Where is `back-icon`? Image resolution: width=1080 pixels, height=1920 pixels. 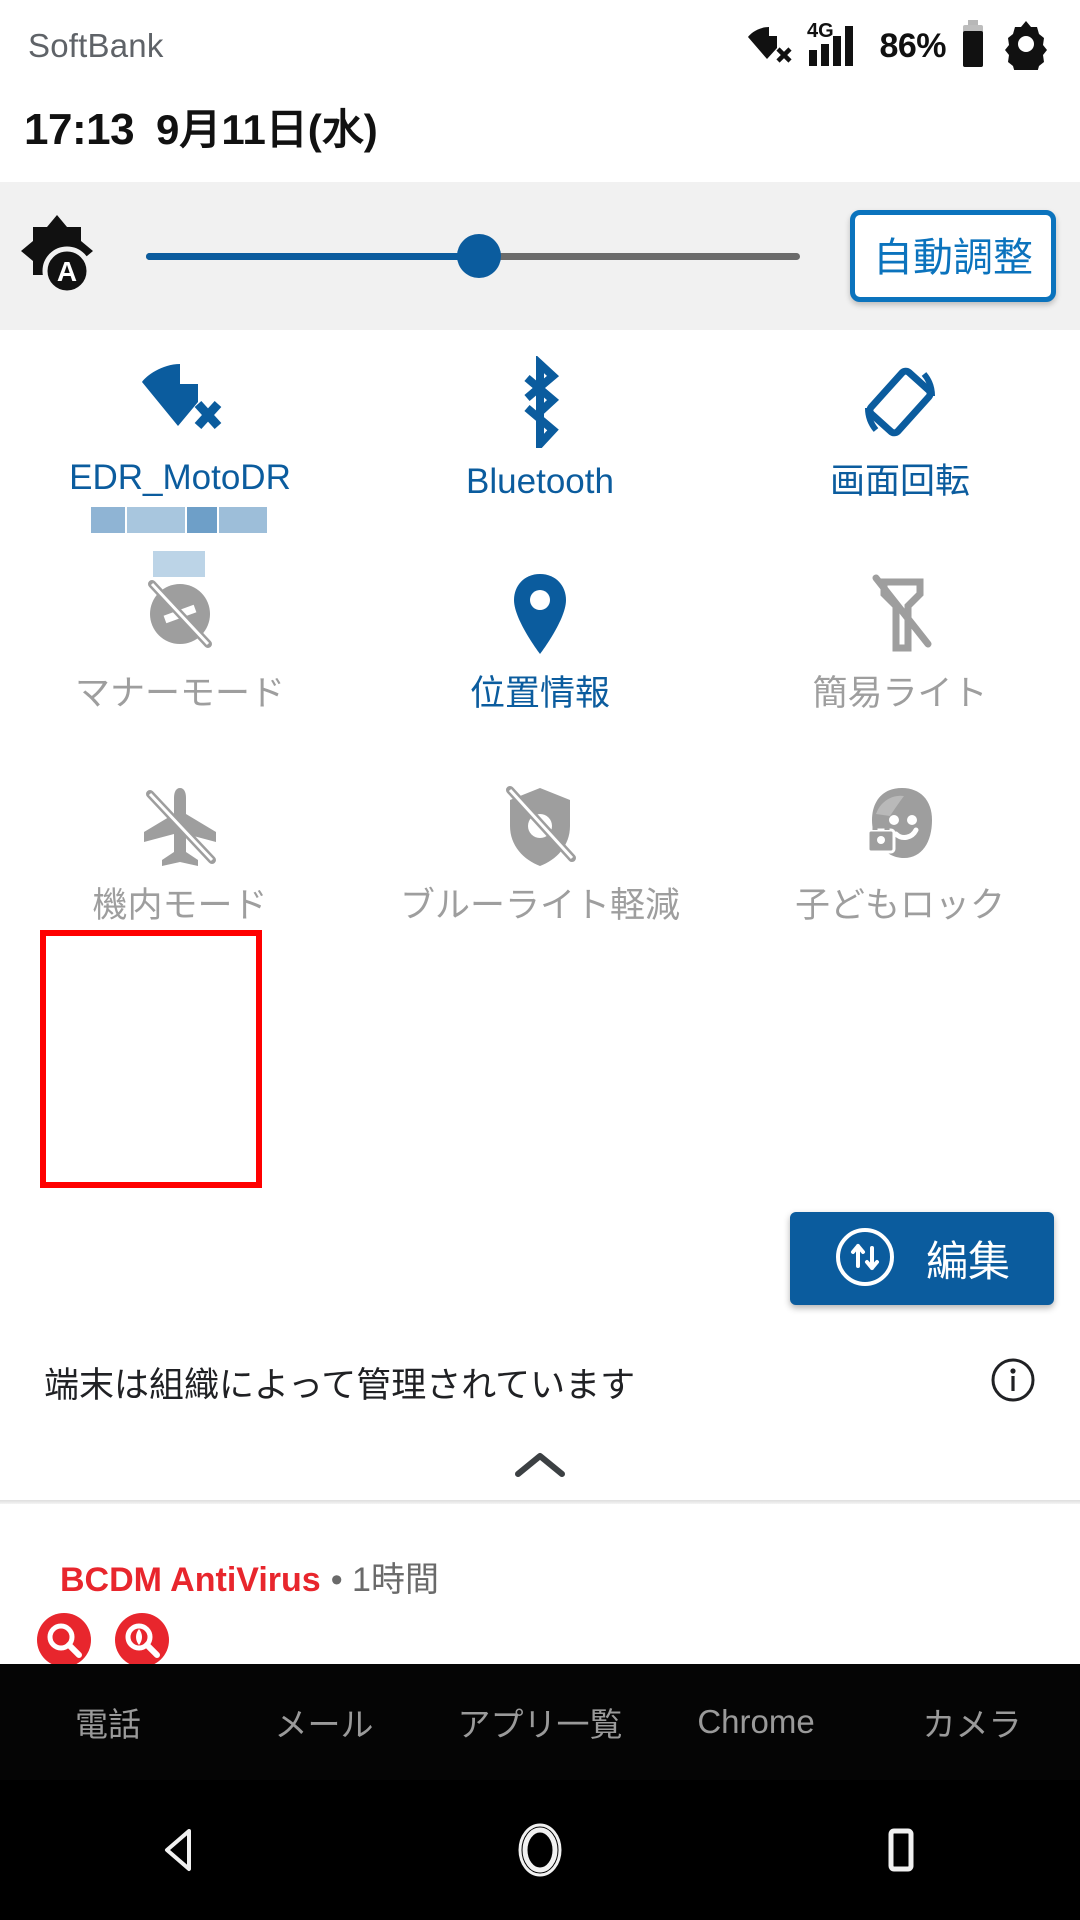
back-icon is located at coordinates (180, 1850).